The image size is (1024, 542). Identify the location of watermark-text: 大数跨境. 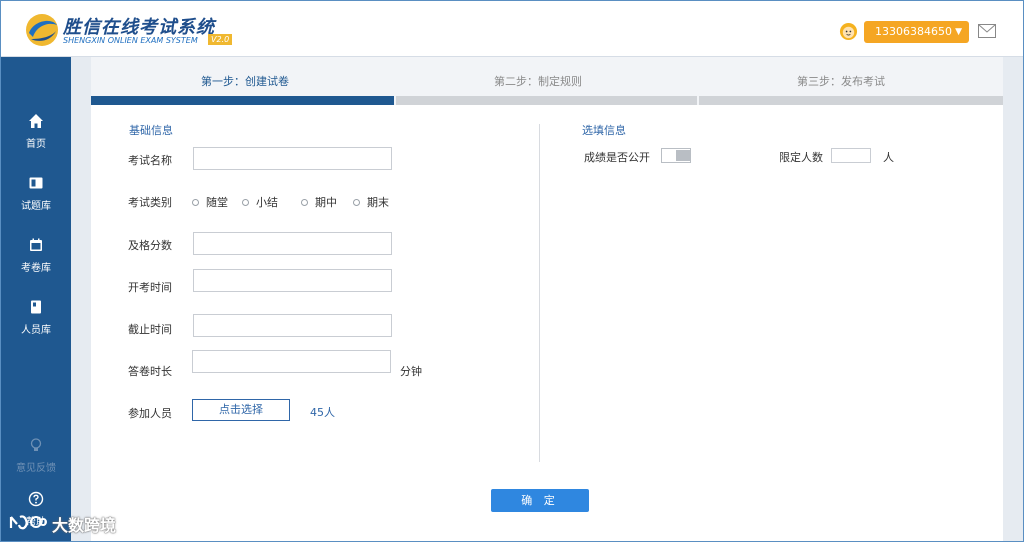
(84, 525).